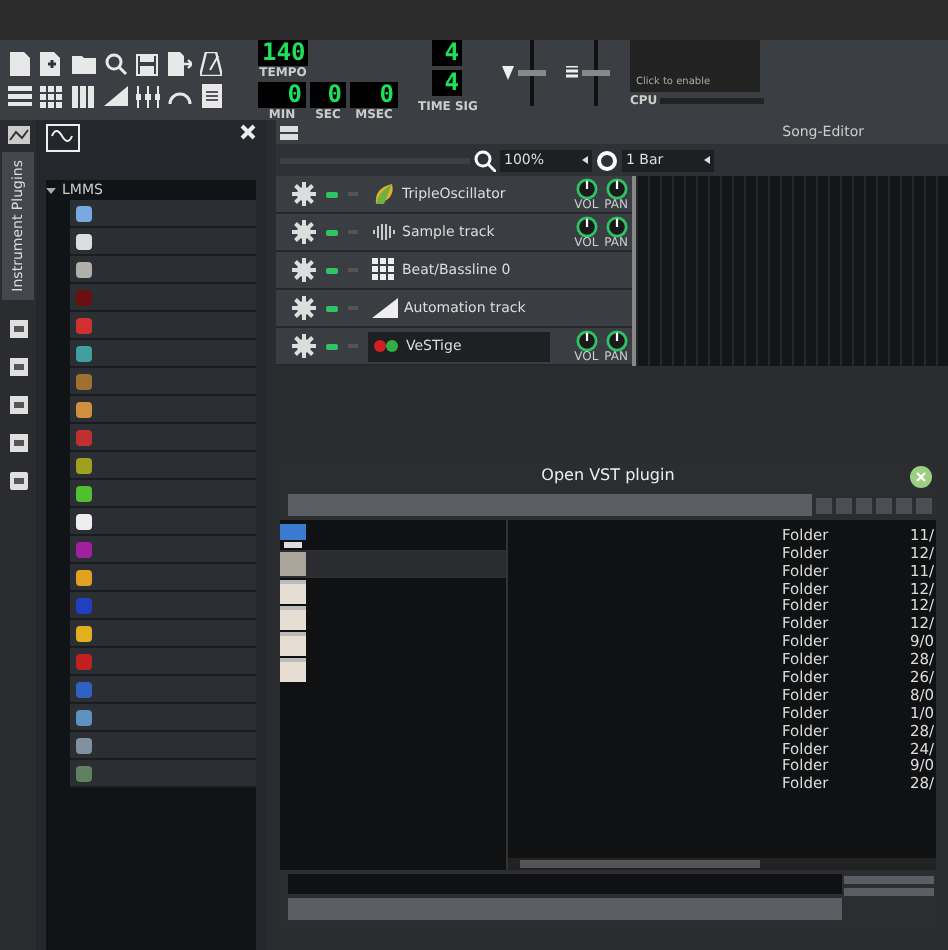 The width and height of the screenshot is (948, 950). Describe the element at coordinates (147, 64) in the screenshot. I see `save-icon` at that location.